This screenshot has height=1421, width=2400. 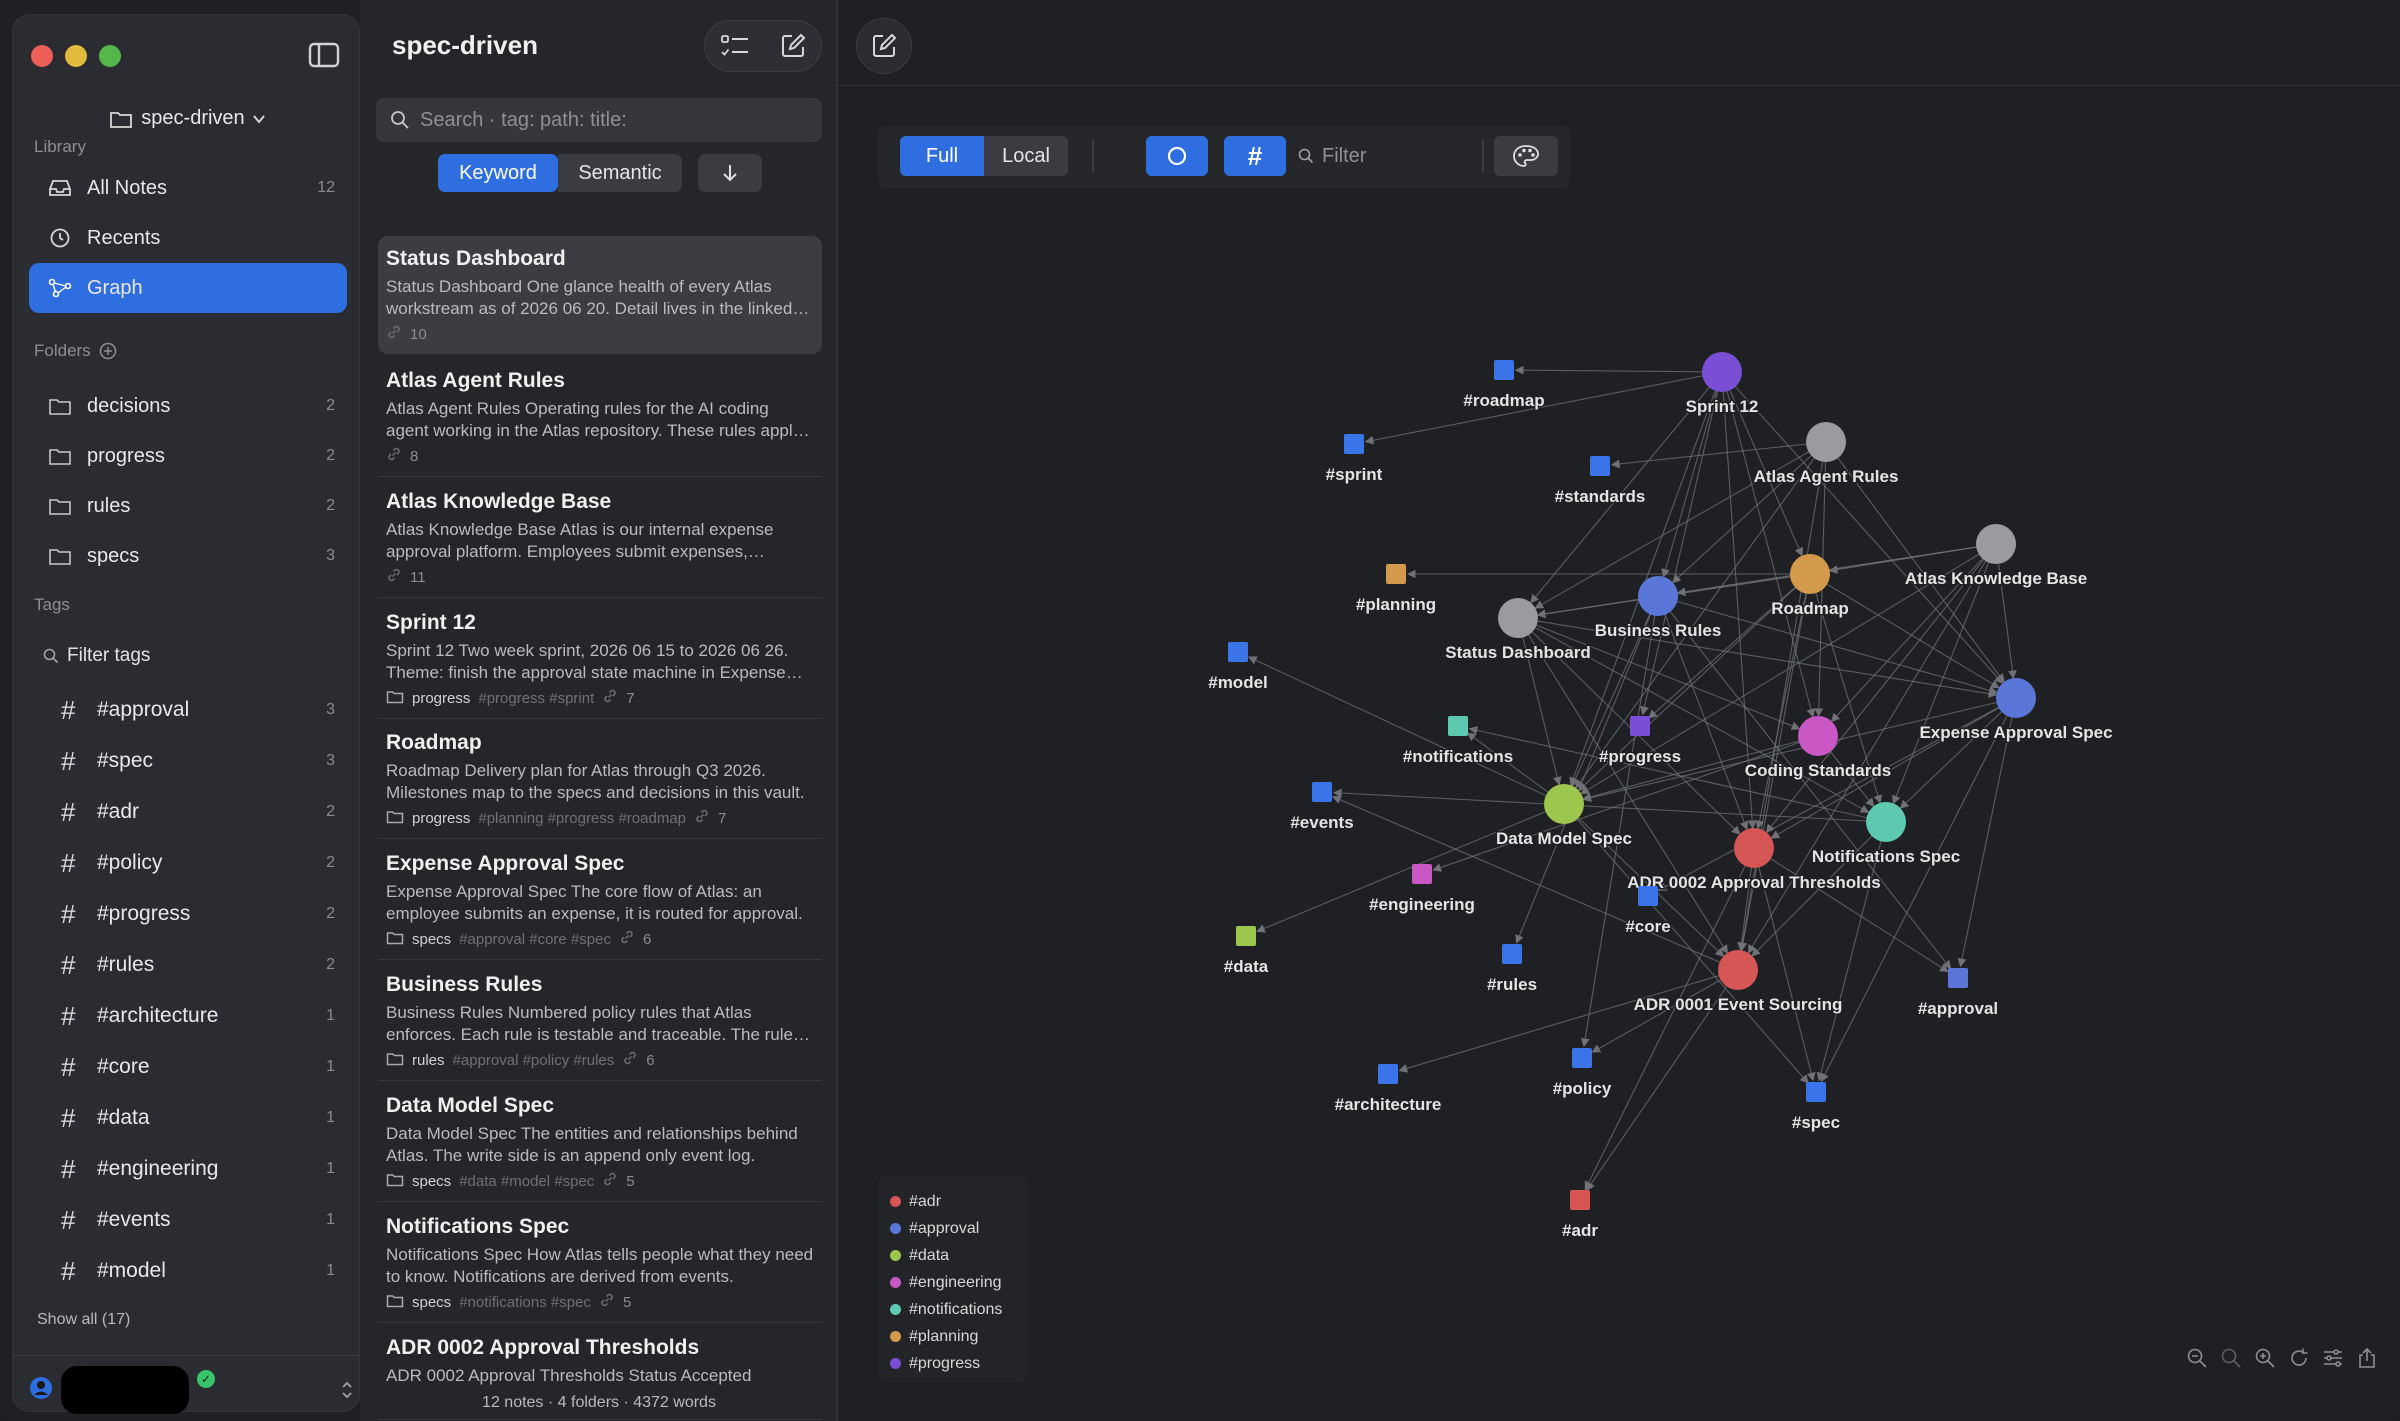 What do you see at coordinates (1177, 156) in the screenshot?
I see `show-notes-toggle` at bounding box center [1177, 156].